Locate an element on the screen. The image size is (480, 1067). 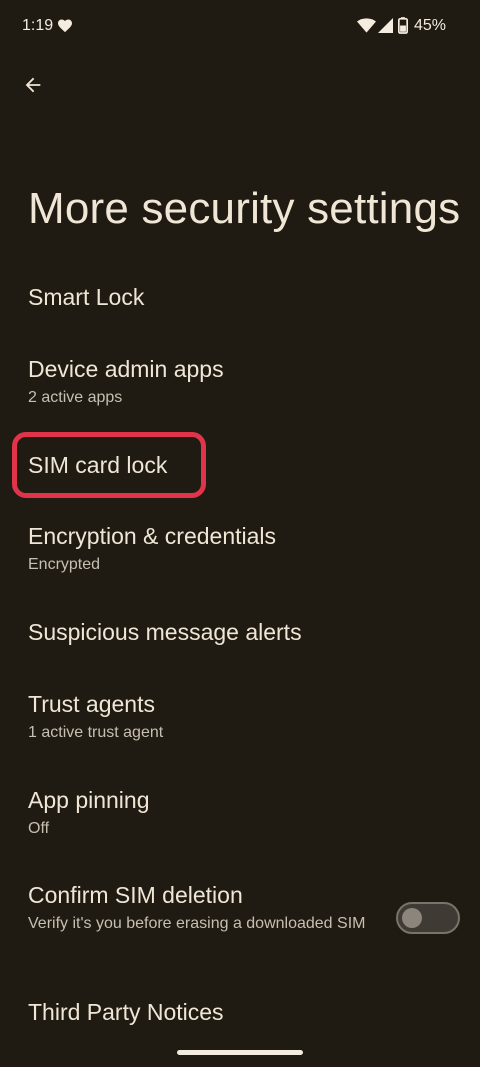
setting-title: Smart Lock is located at coordinates (86, 297).